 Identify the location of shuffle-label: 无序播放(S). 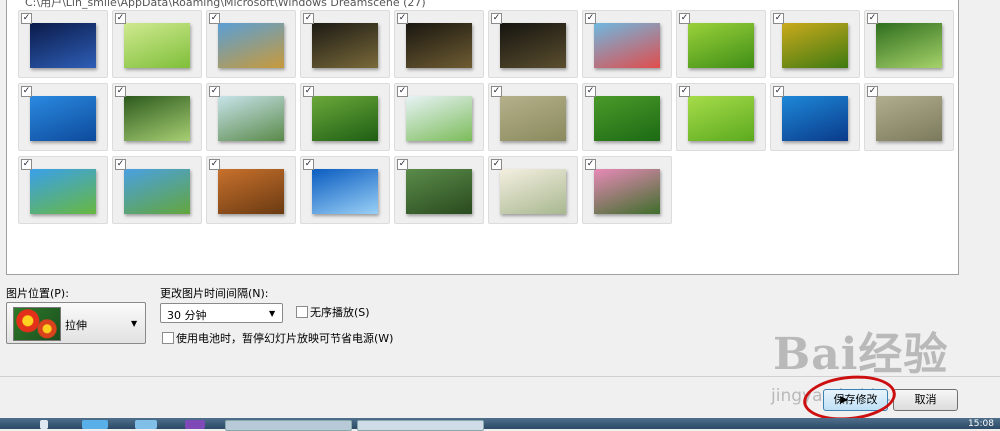
(340, 312).